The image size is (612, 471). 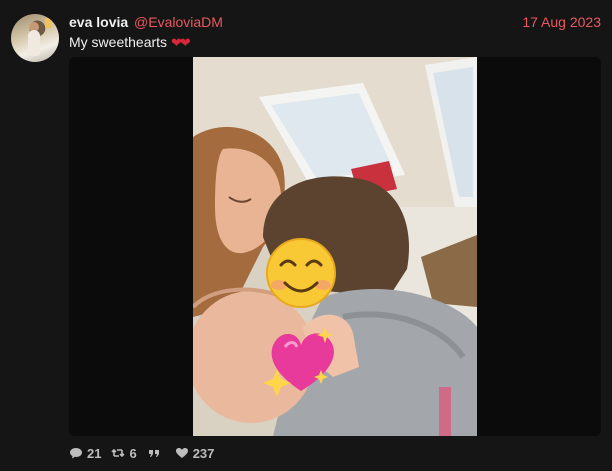 What do you see at coordinates (301, 273) in the screenshot?
I see `smiling-face-emoji-sticker` at bounding box center [301, 273].